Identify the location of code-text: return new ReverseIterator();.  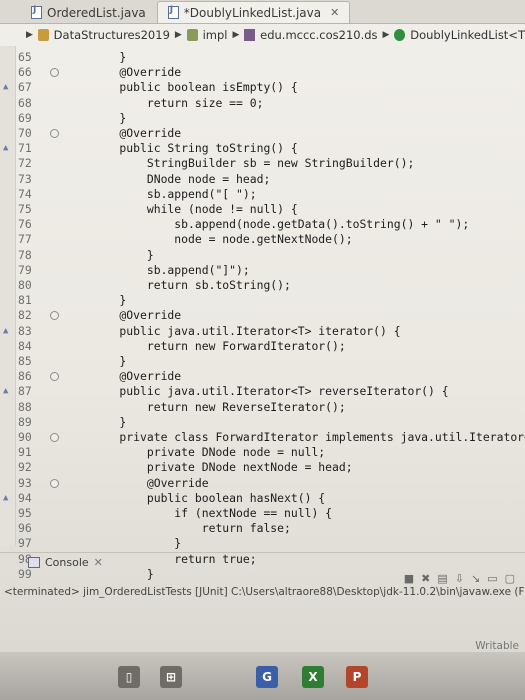
(219, 406).